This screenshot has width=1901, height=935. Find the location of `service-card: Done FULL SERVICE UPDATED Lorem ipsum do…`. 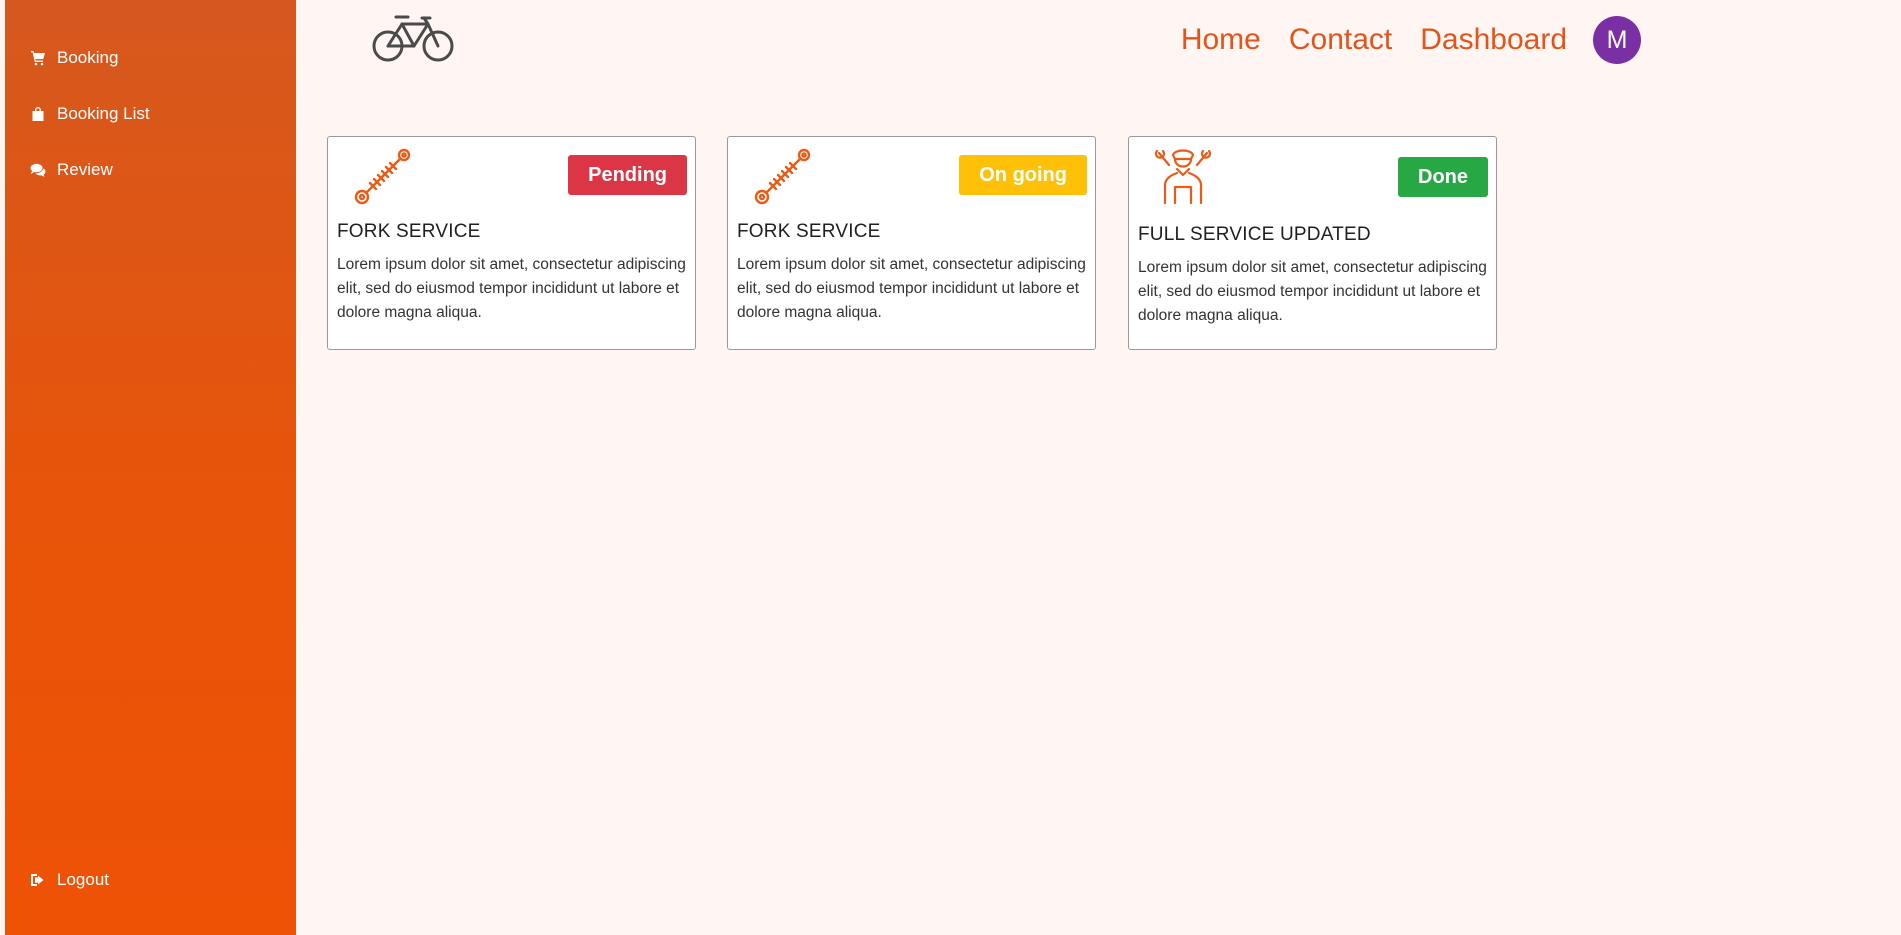

service-card: Done FULL SERVICE UPDATED Lorem ipsum do… is located at coordinates (1312, 243).